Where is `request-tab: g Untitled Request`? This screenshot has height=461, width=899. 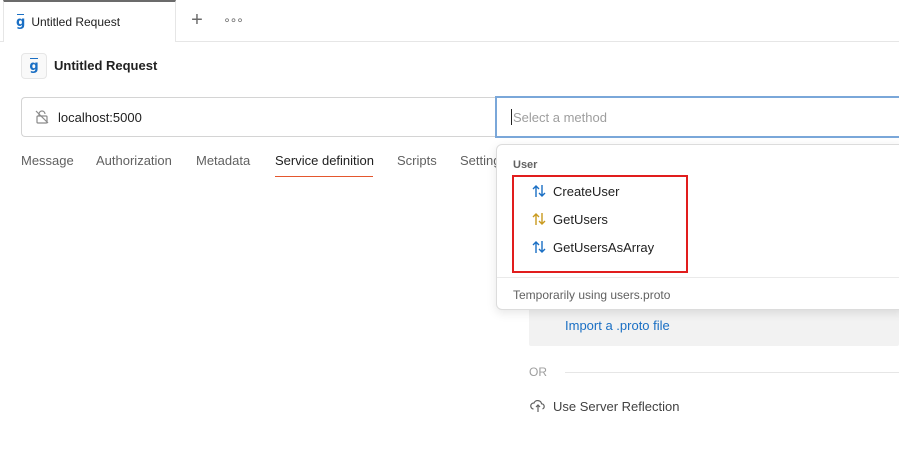
request-tab: g Untitled Request is located at coordinates (89, 21).